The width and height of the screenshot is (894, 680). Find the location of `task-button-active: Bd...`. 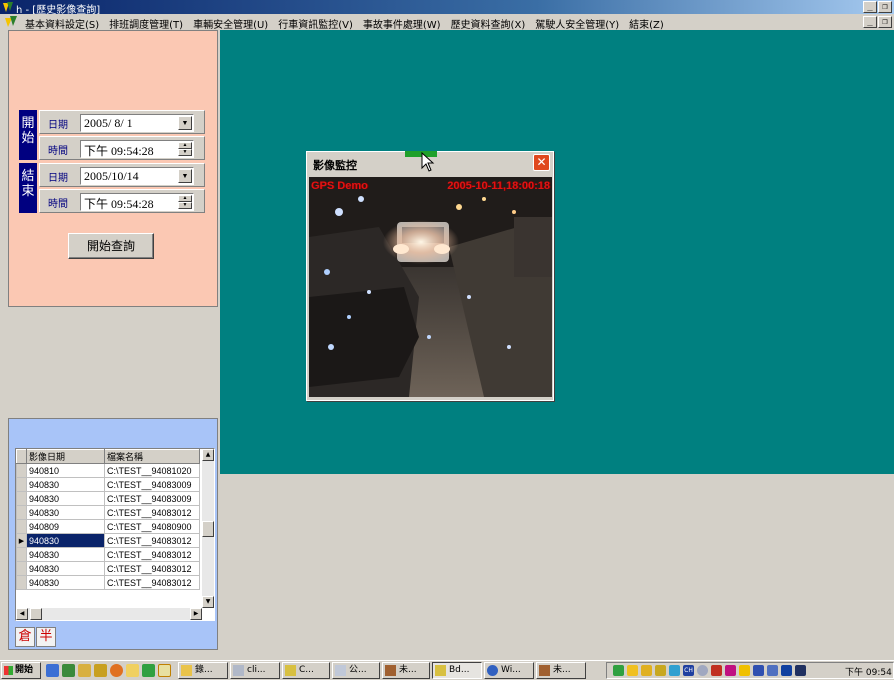

task-button-active: Bd... is located at coordinates (457, 670).